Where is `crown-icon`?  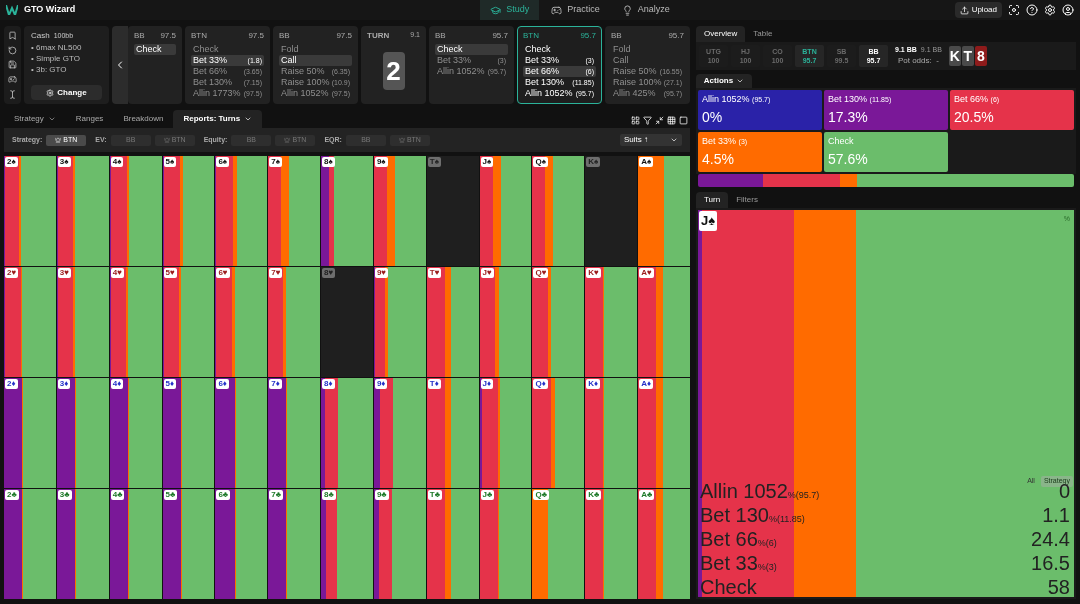 crown-icon is located at coordinates (287, 140).